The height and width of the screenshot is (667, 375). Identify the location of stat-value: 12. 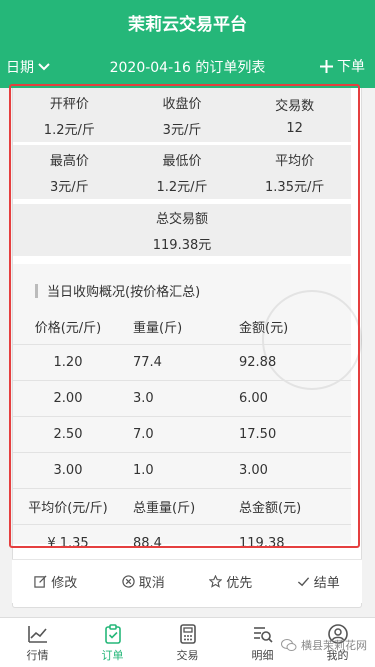
(294, 128).